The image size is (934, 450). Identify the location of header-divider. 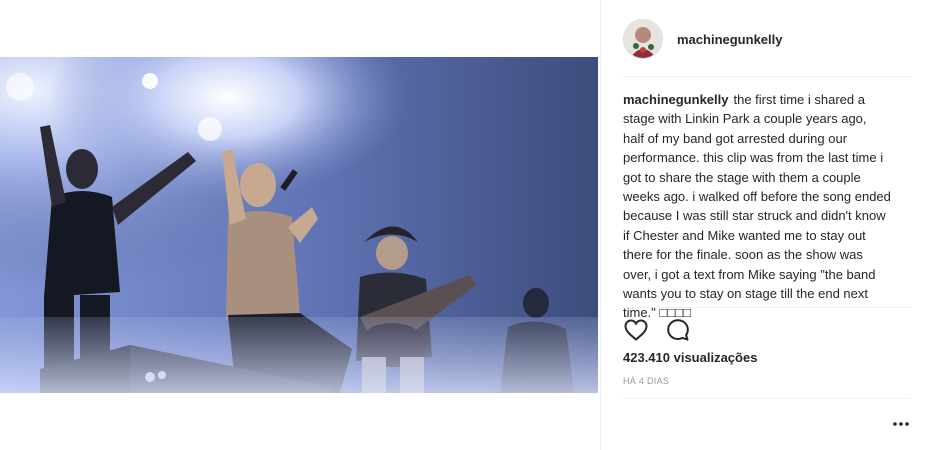
(767, 76).